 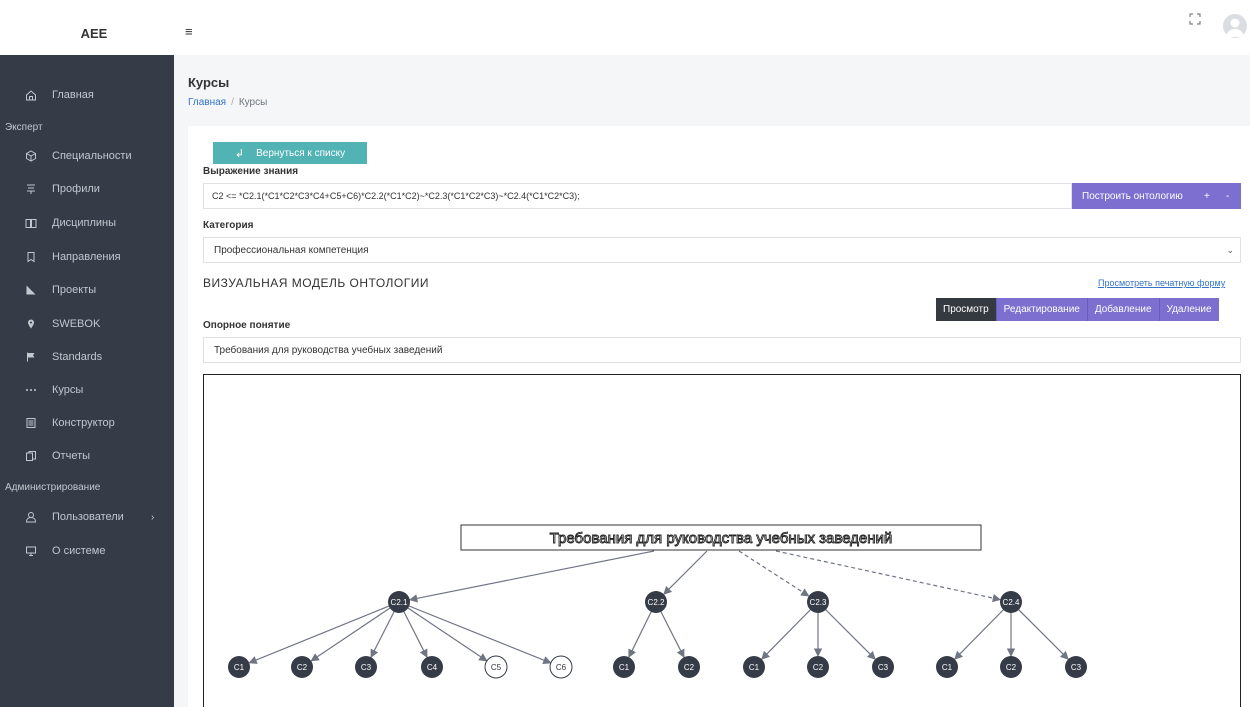 What do you see at coordinates (1235, 26) in the screenshot?
I see `avatar` at bounding box center [1235, 26].